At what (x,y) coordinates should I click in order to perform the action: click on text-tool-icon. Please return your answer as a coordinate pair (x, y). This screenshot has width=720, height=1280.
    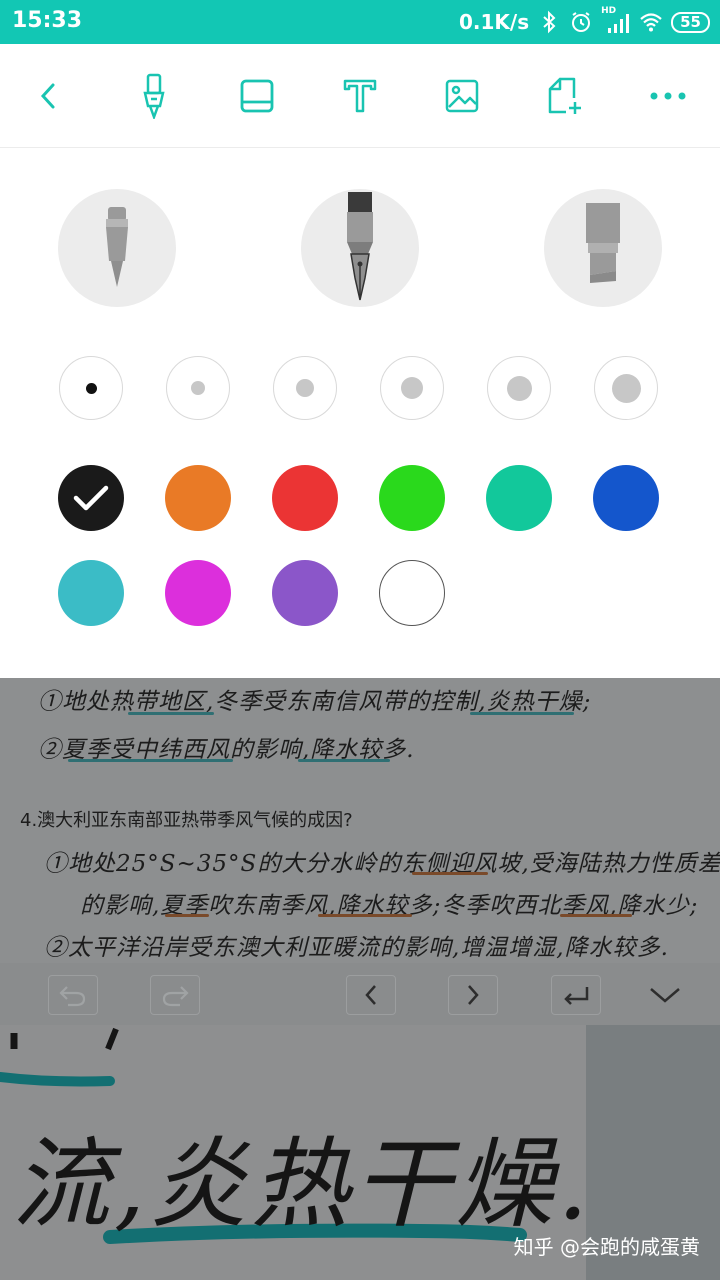
    Looking at the image, I should click on (360, 96).